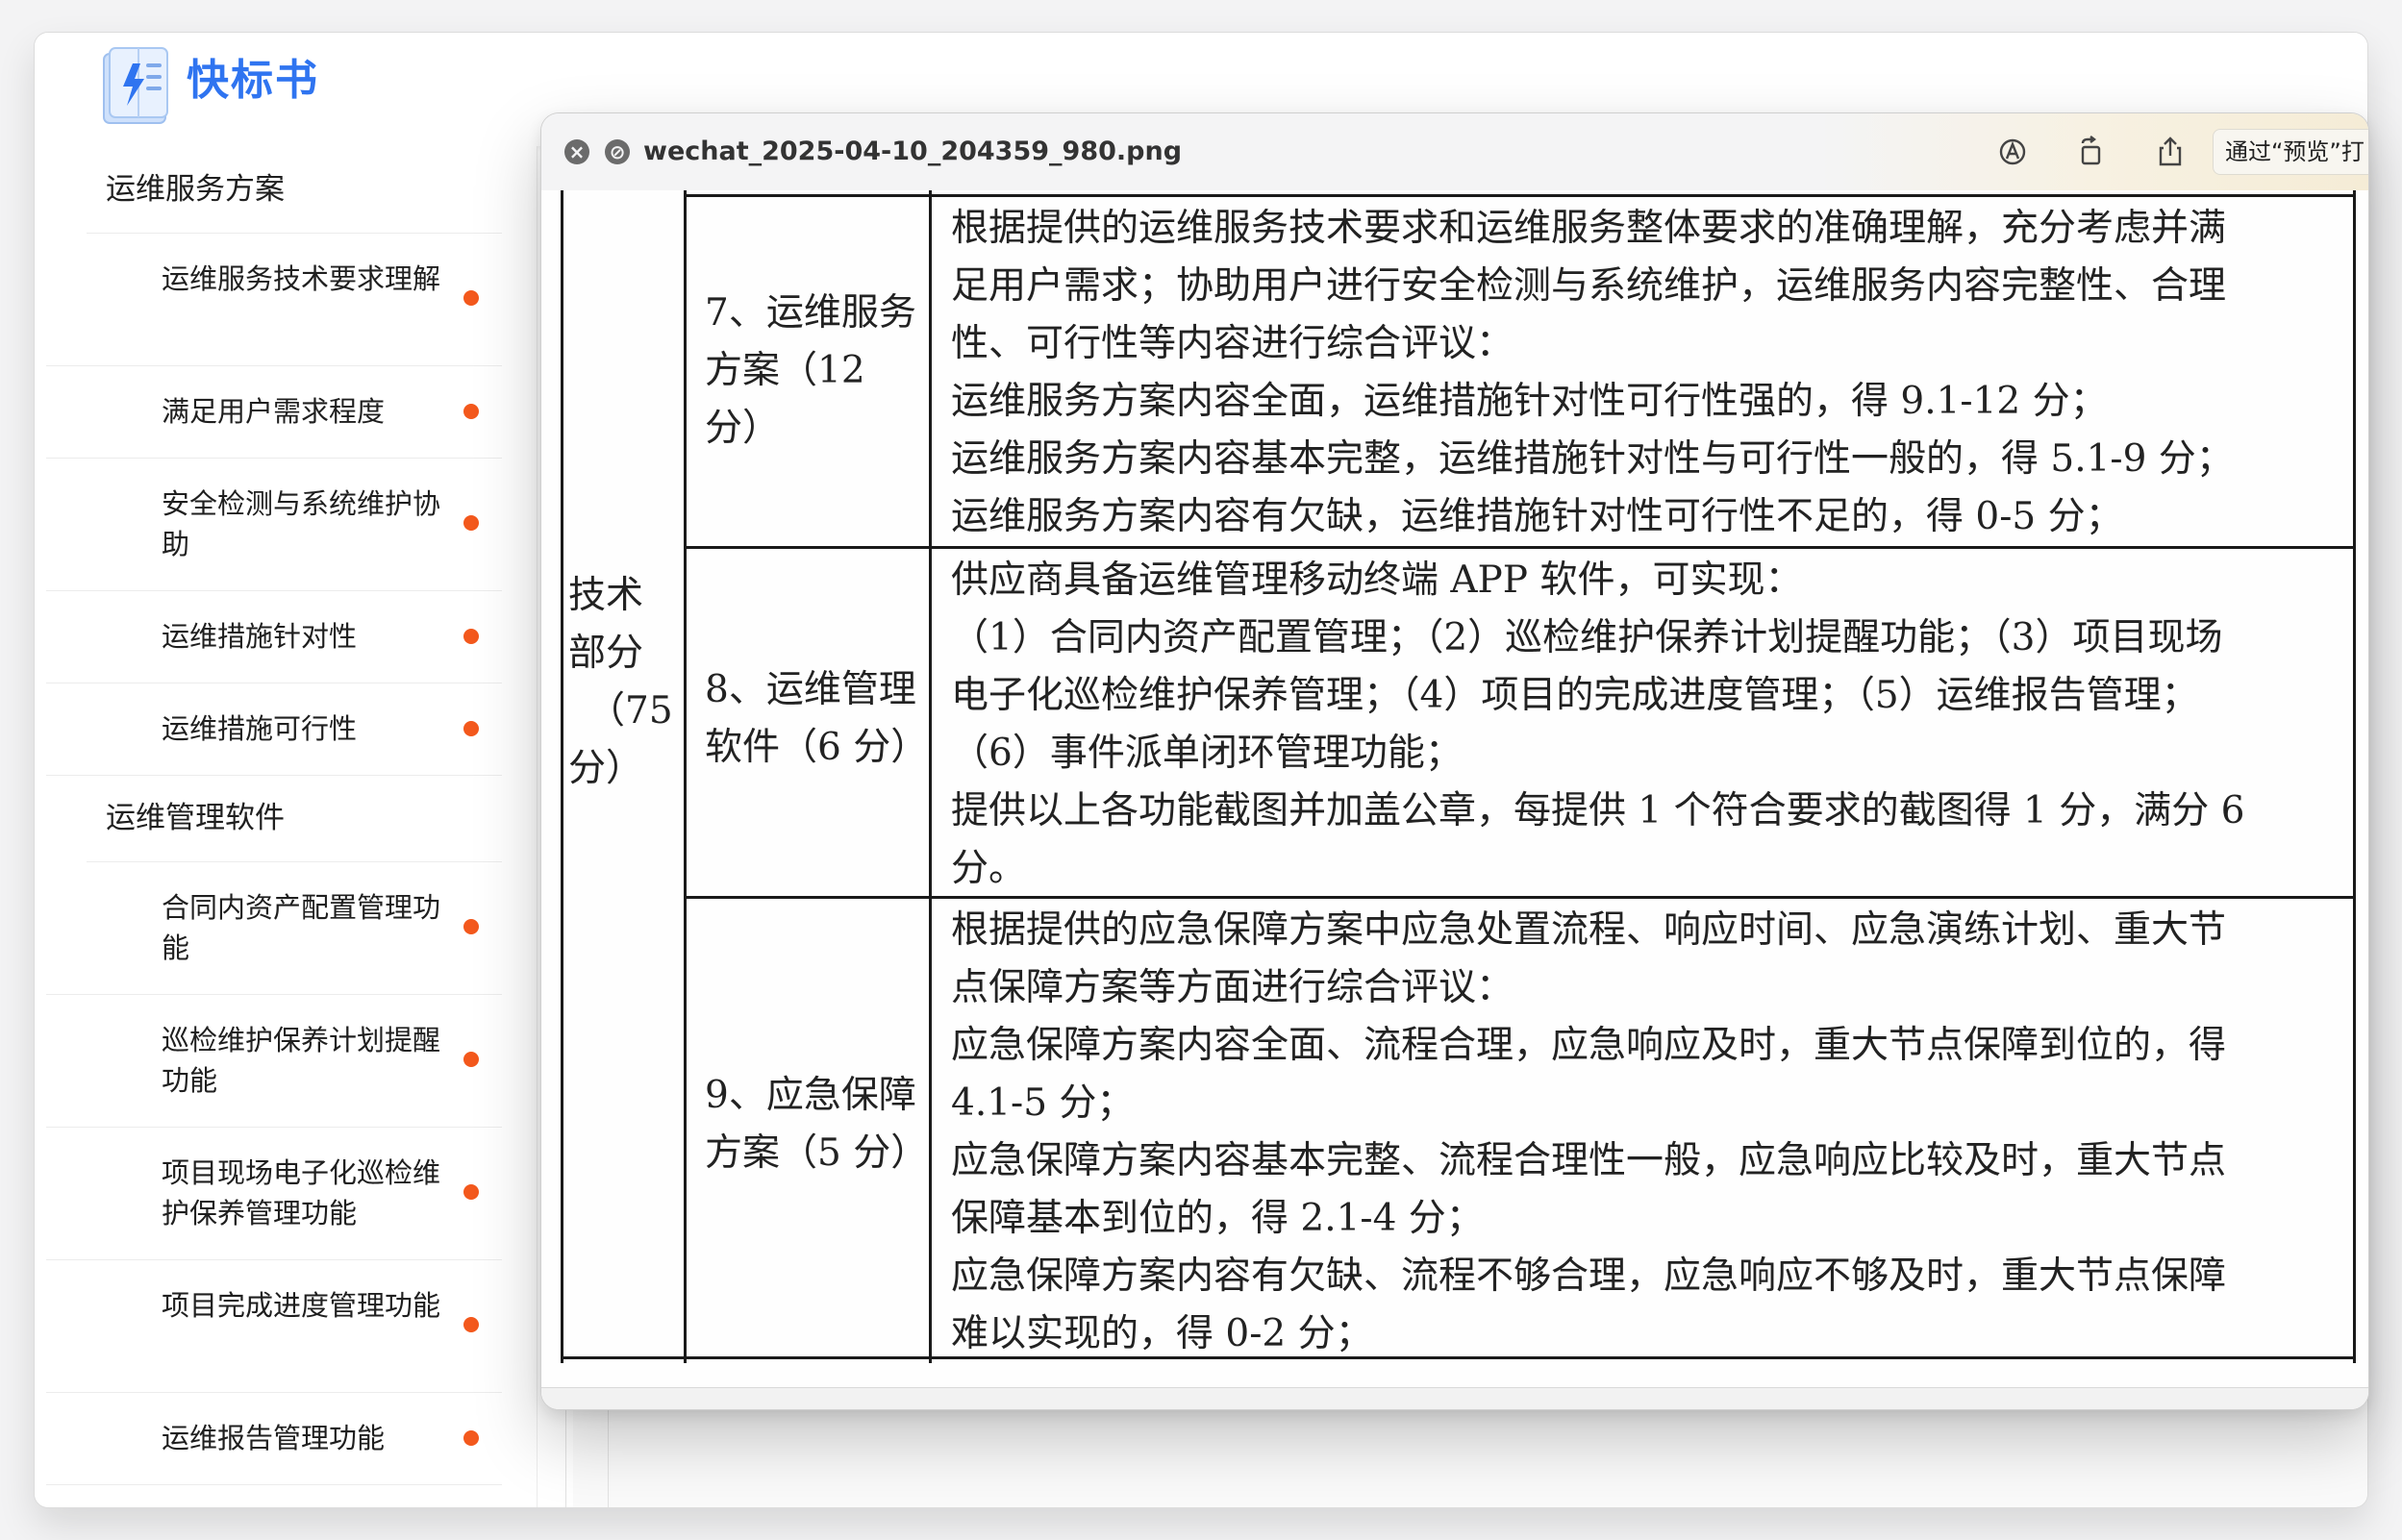 The image size is (2402, 1540). What do you see at coordinates (135, 85) in the screenshot?
I see `logo-icon` at bounding box center [135, 85].